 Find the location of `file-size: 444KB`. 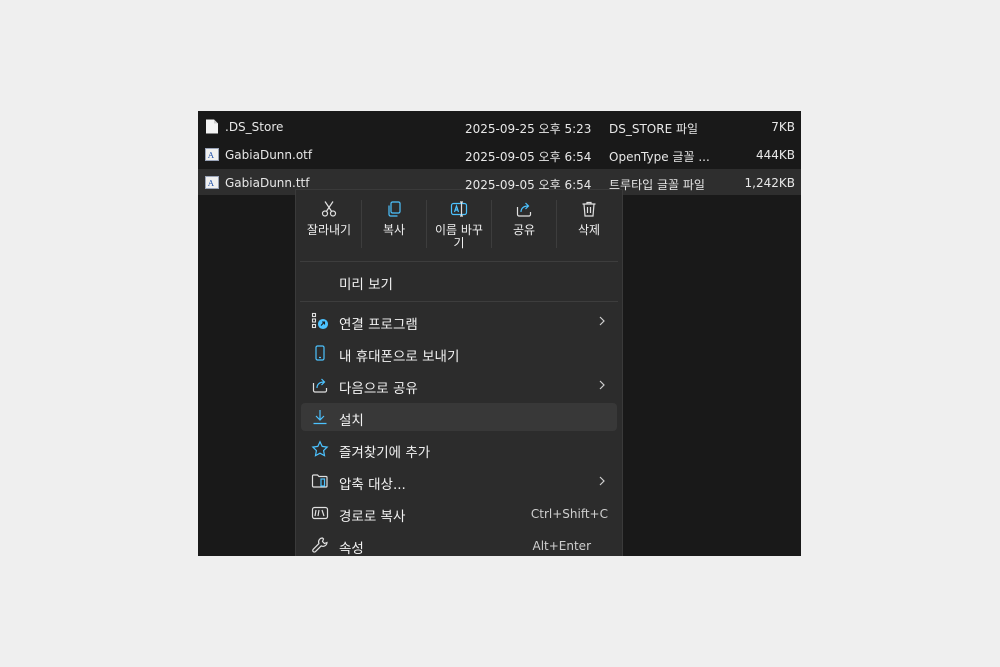

file-size: 444KB is located at coordinates (775, 155).